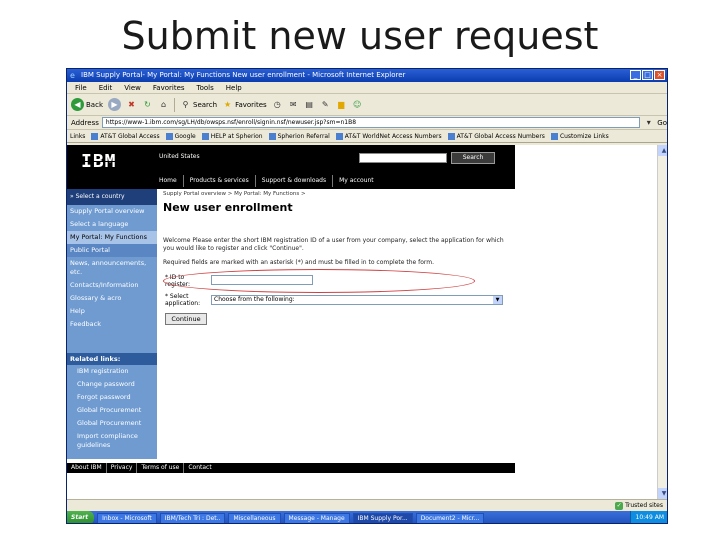 Image resolution: width=720 pixels, height=540 pixels. Describe the element at coordinates (659, 75) in the screenshot. I see `close-button: ×` at that location.